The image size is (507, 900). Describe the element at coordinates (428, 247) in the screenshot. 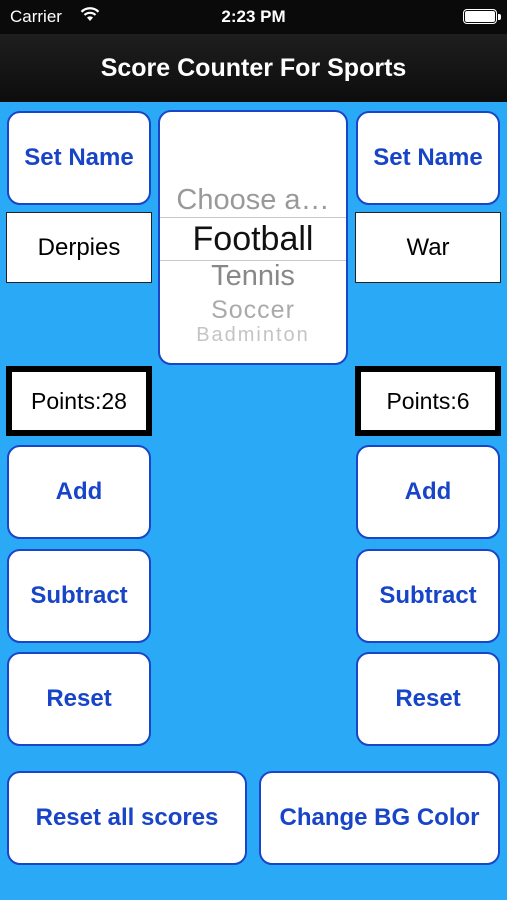

I see `right-team-name-field: War` at that location.